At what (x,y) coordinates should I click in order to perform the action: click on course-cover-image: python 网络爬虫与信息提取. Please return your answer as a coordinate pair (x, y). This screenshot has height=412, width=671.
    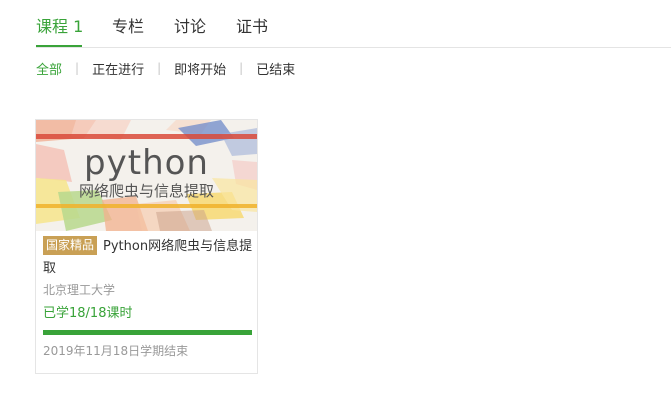
    Looking at the image, I should click on (146, 175).